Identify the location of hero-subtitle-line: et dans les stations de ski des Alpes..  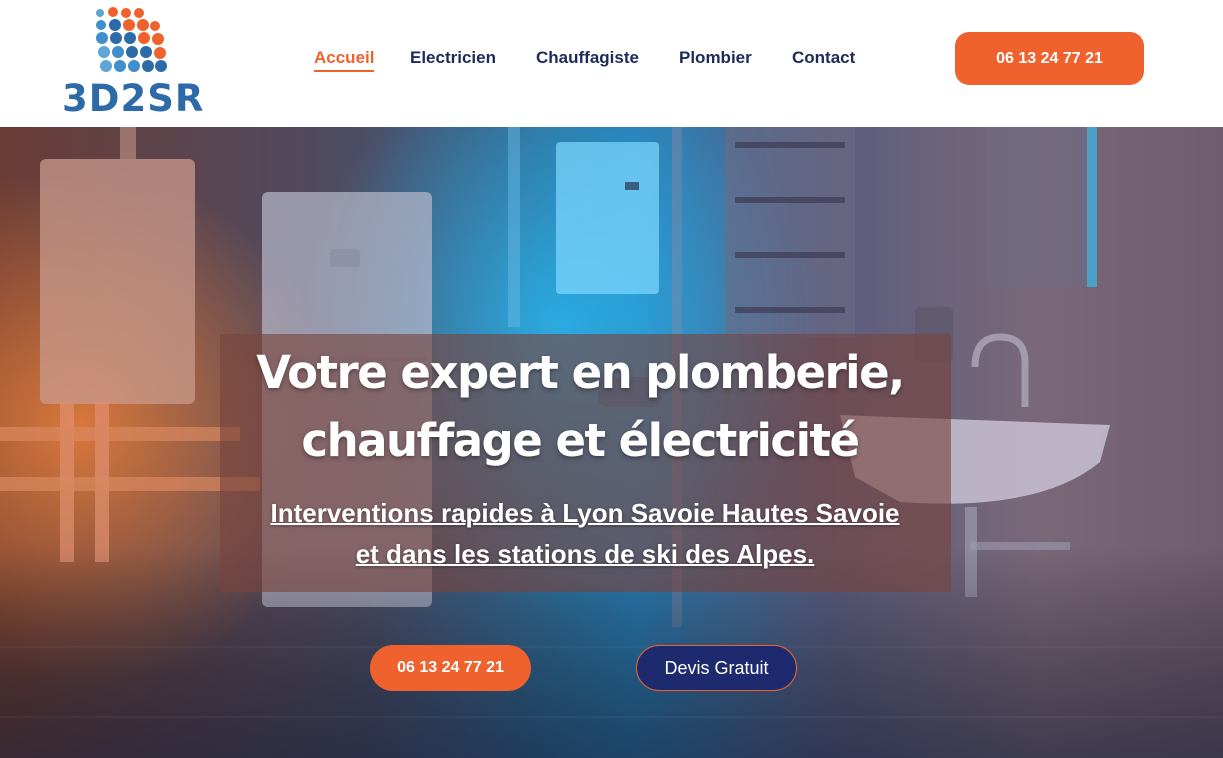
(585, 554).